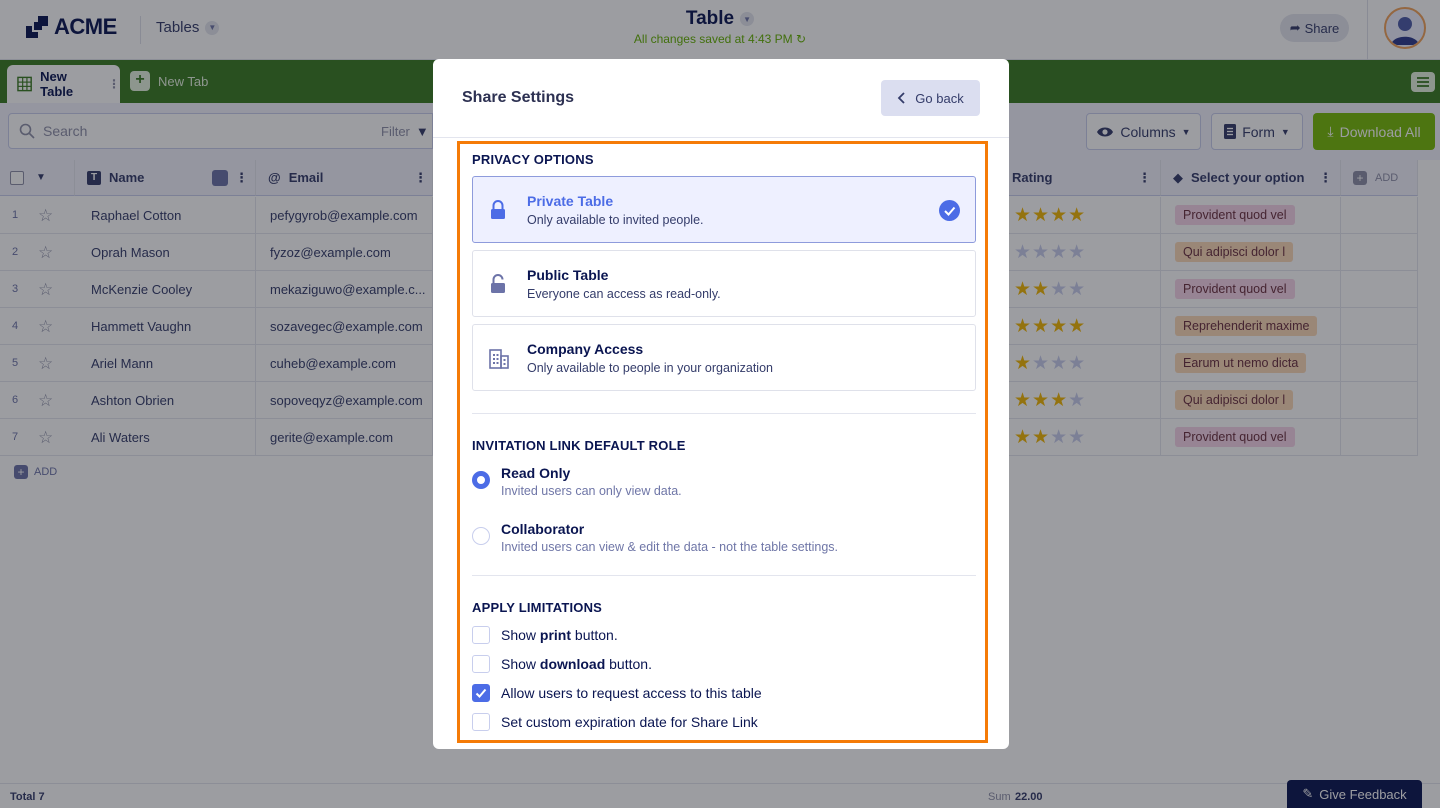  What do you see at coordinates (533, 159) in the screenshot?
I see `privacy-options-heading: PRIVACY OPTIONS` at bounding box center [533, 159].